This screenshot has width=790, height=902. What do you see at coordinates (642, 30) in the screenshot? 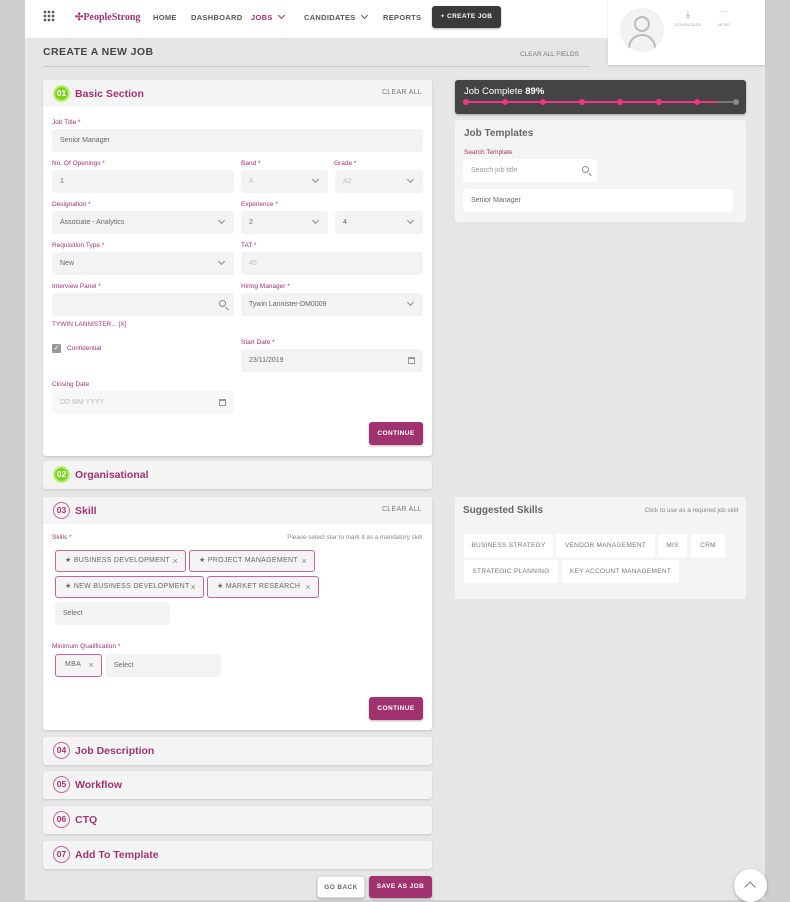
I see `avatar` at bounding box center [642, 30].